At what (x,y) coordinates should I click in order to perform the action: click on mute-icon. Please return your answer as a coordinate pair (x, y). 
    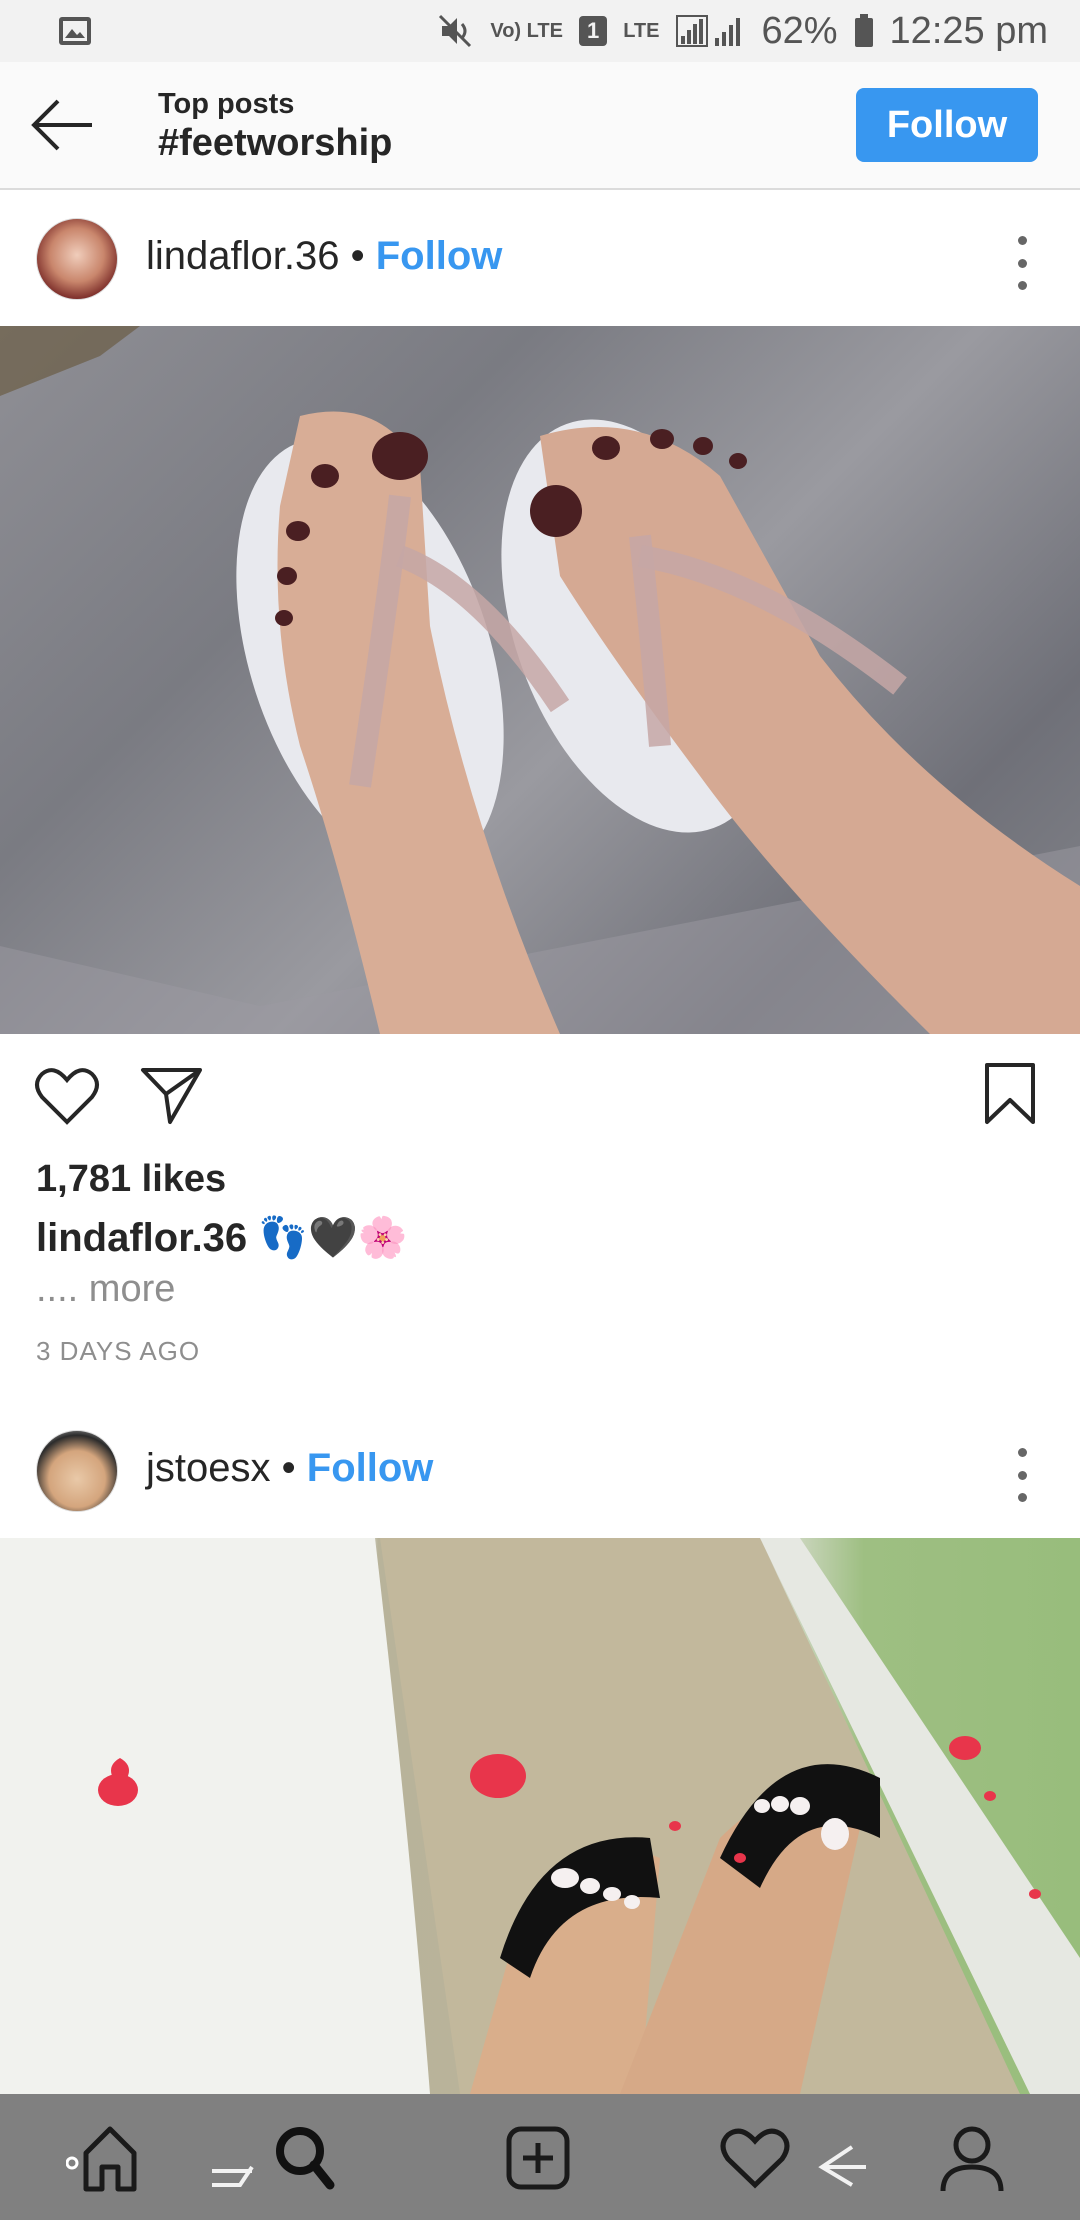
    Looking at the image, I should click on (455, 31).